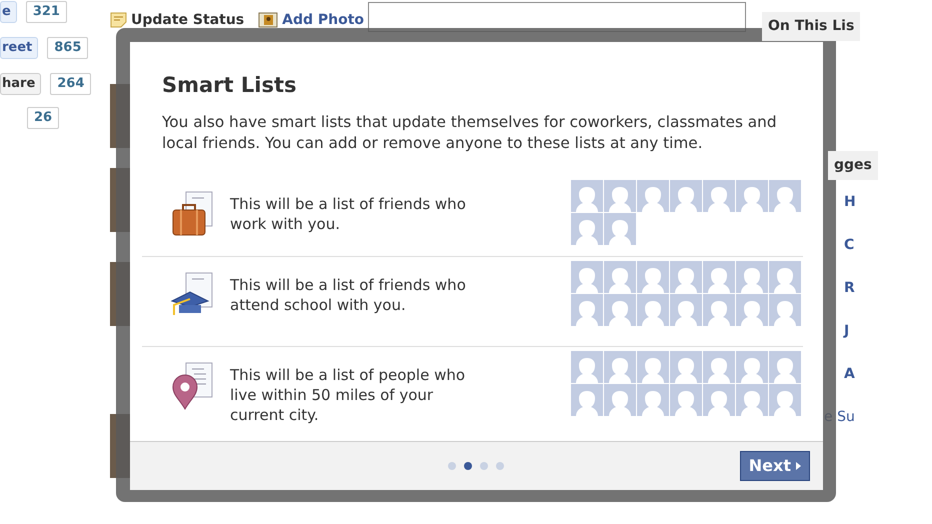 The width and height of the screenshot is (932, 524). What do you see at coordinates (849, 374) in the screenshot?
I see `list-item-link: A` at bounding box center [849, 374].